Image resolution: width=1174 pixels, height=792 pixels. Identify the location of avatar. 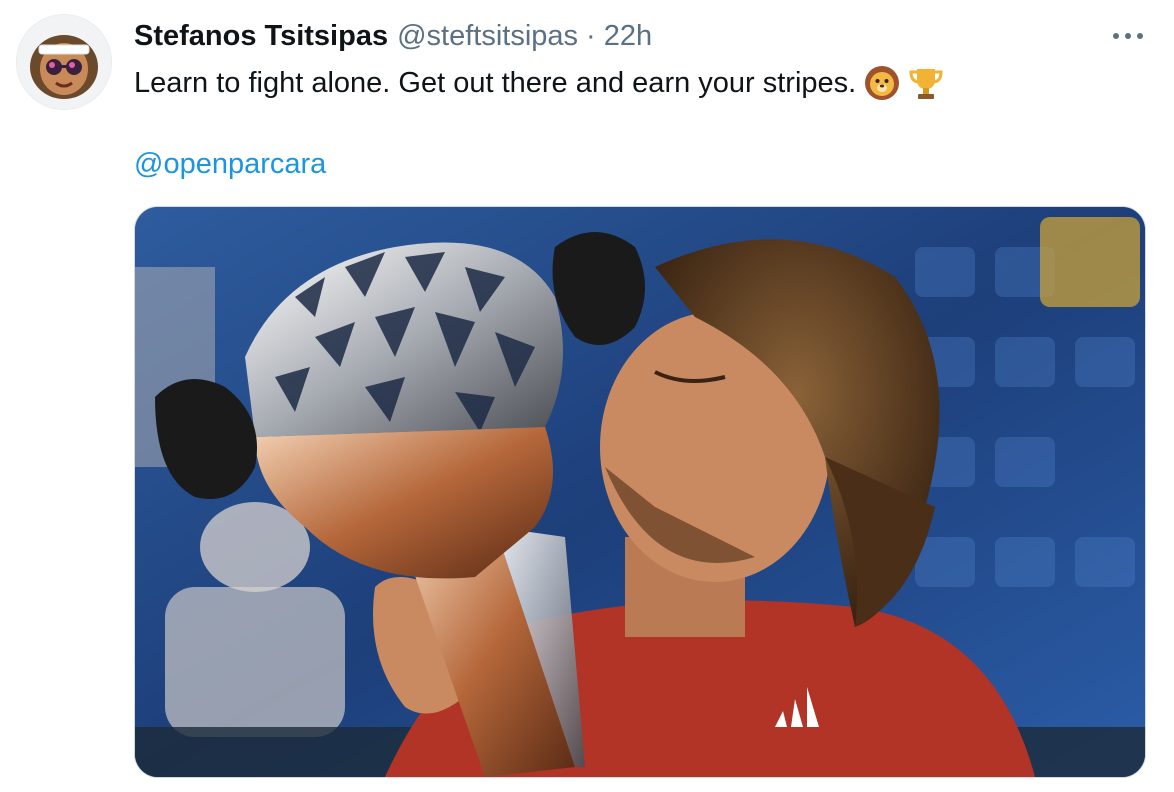
(64, 62).